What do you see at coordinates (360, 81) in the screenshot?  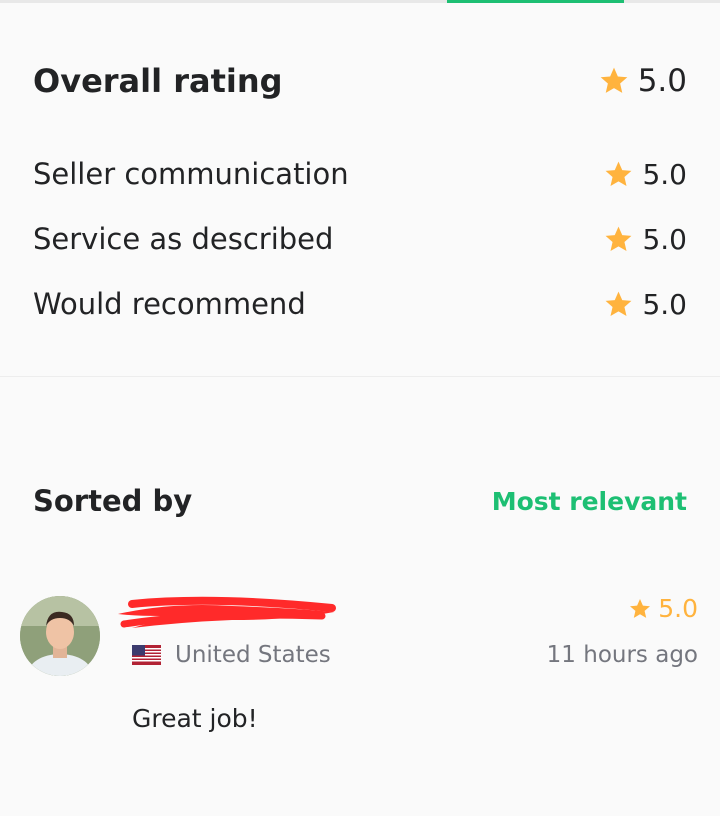 I see `overall-rating-row: Overall rating 5.0` at bounding box center [360, 81].